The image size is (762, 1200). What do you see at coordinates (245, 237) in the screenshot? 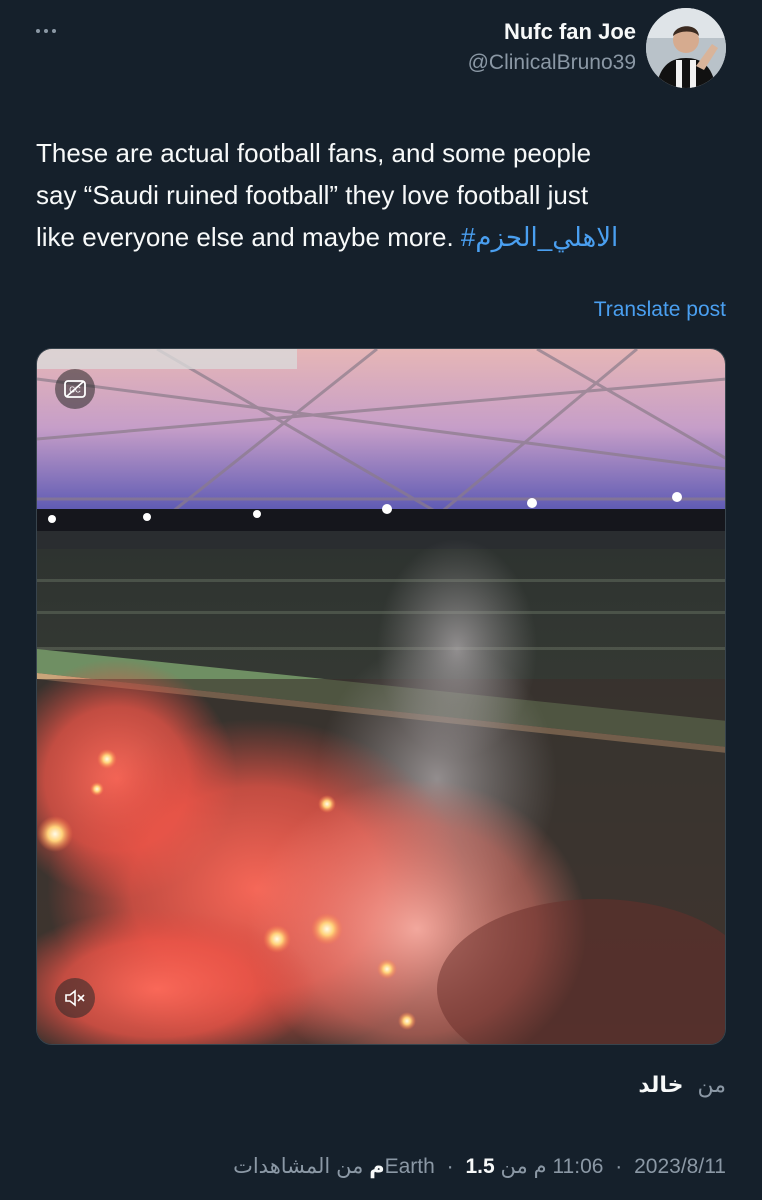
I see `tweet-text-fragment: like everyone else and maybe more.` at bounding box center [245, 237].